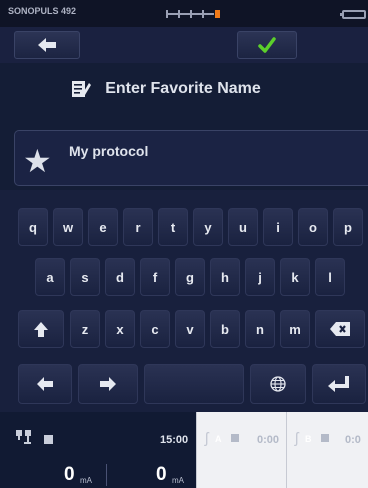 The width and height of the screenshot is (368, 488). What do you see at coordinates (225, 329) in the screenshot?
I see `key-b: b` at bounding box center [225, 329].